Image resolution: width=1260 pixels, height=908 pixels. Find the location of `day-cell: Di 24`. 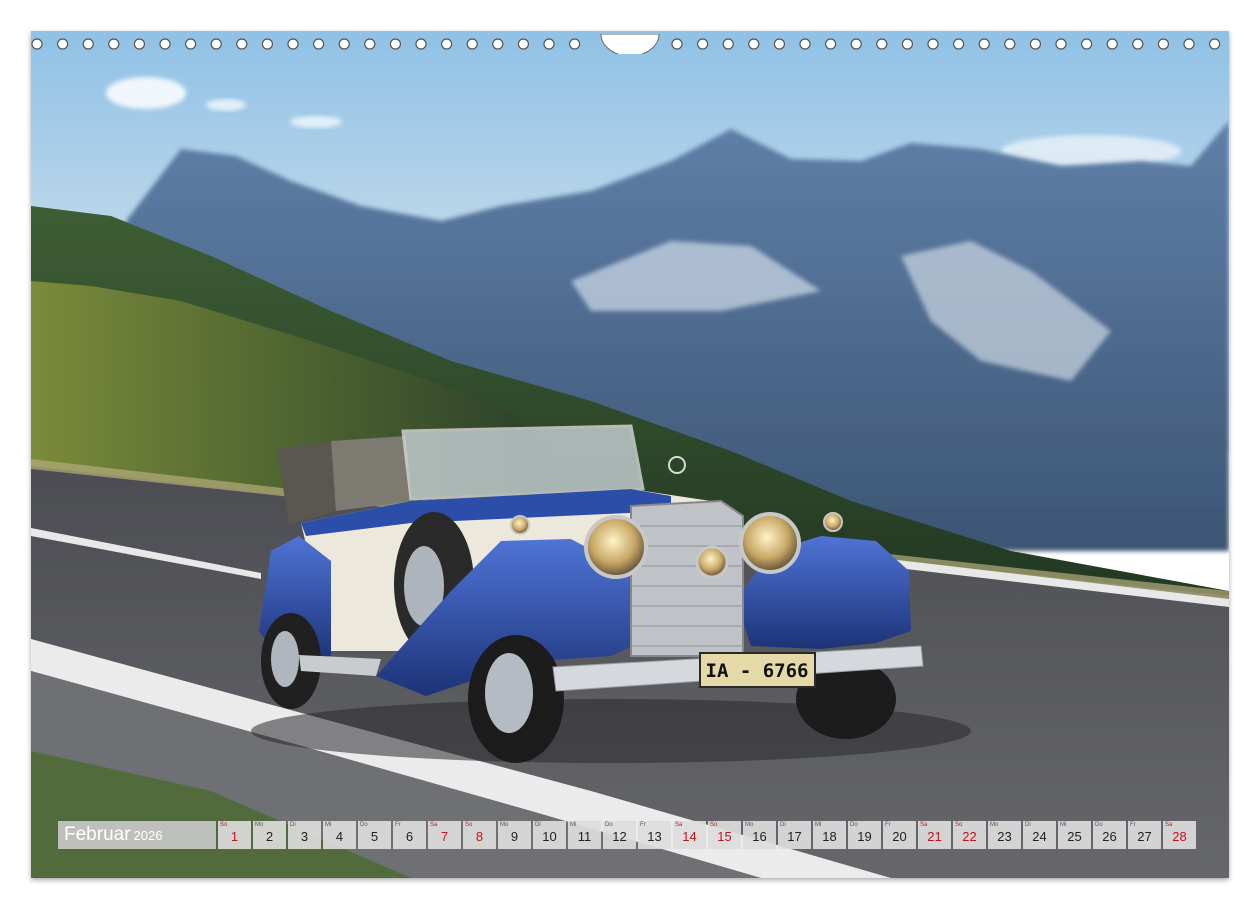

day-cell: Di 24 is located at coordinates (1039, 835).